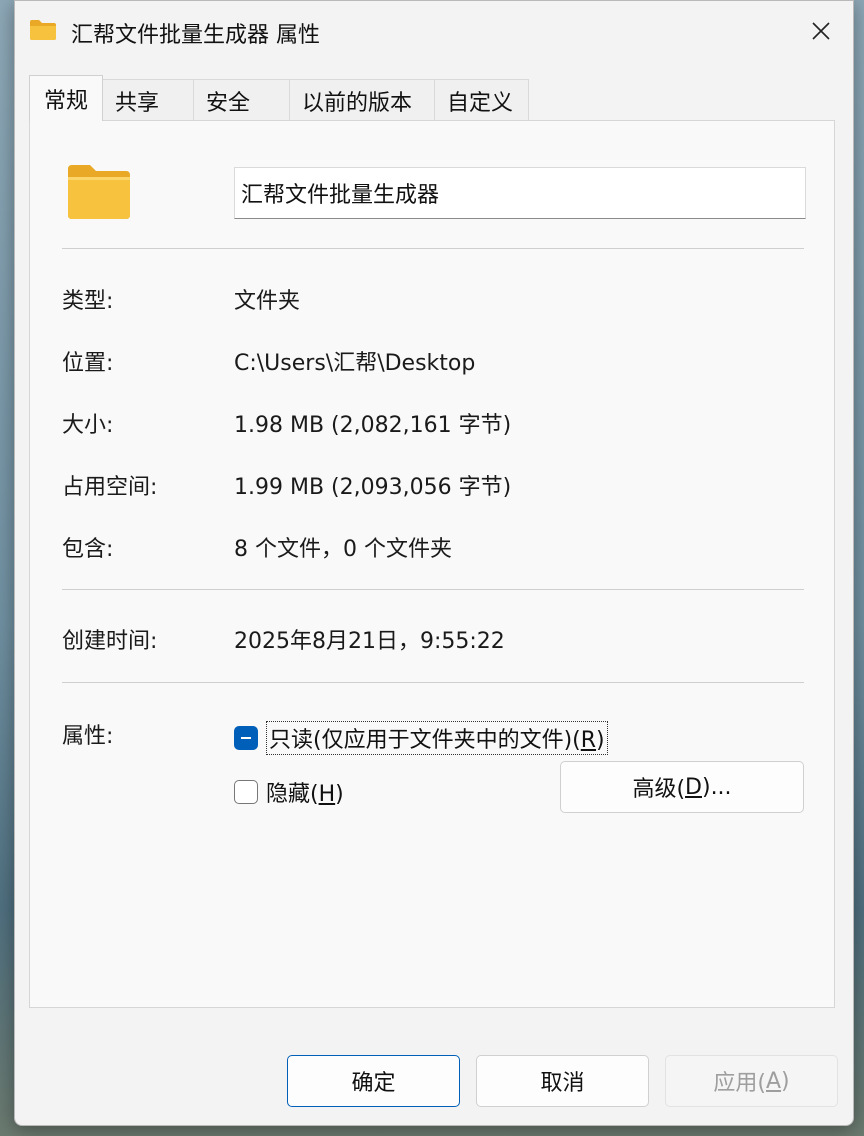 The height and width of the screenshot is (1136, 864). I want to click on apply-button: 应用(A), so click(751, 1081).